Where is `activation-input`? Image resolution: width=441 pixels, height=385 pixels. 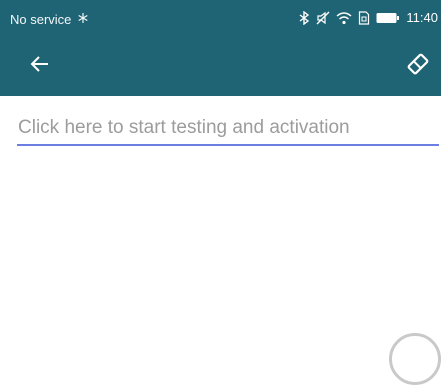
activation-input is located at coordinates (228, 128).